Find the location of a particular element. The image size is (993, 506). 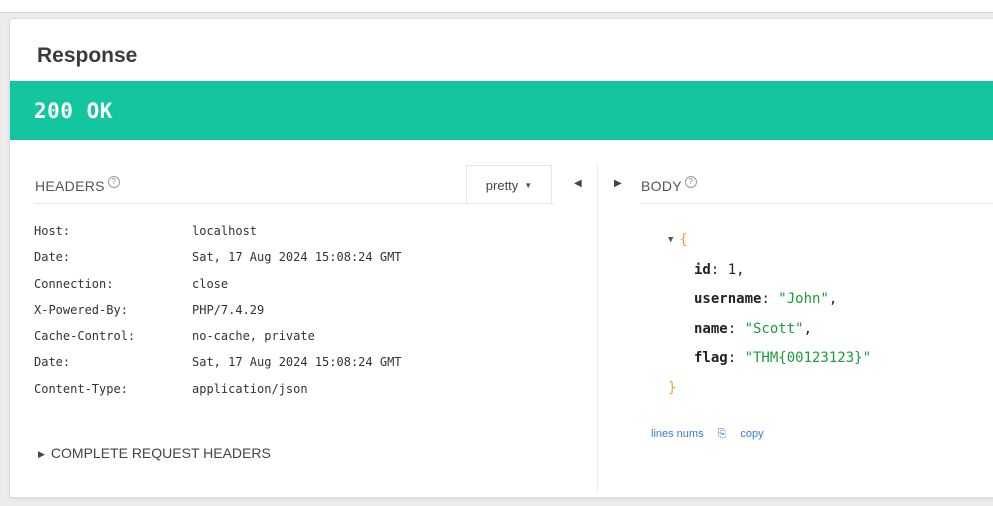

json-property: id: 1, is located at coordinates (769, 277).